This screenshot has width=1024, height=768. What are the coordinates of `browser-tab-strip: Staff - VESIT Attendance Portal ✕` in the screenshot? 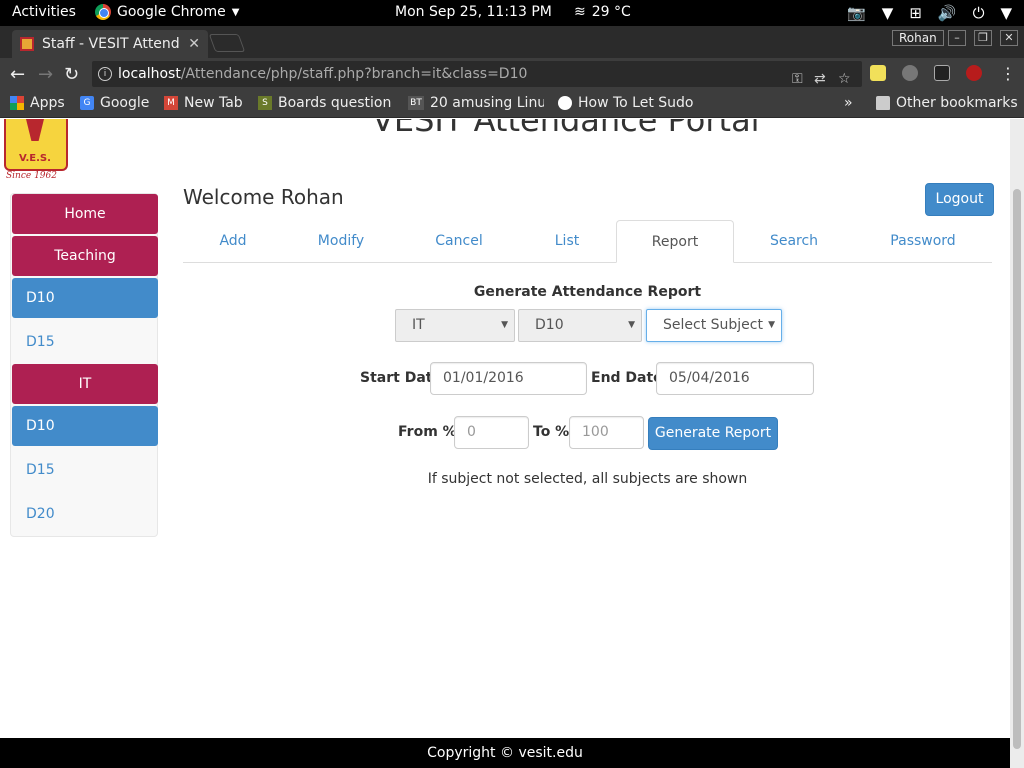 It's located at (512, 42).